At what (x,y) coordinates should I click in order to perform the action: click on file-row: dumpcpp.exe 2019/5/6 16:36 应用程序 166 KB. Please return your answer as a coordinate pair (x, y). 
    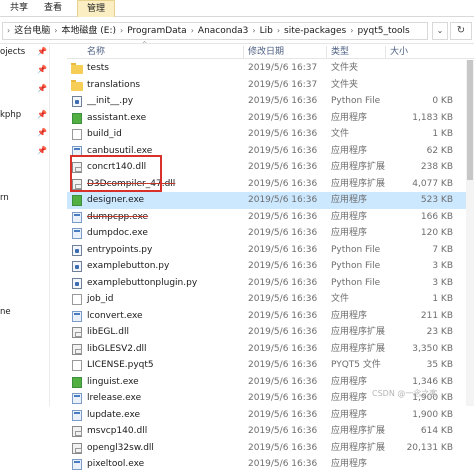
    Looking at the image, I should click on (270, 217).